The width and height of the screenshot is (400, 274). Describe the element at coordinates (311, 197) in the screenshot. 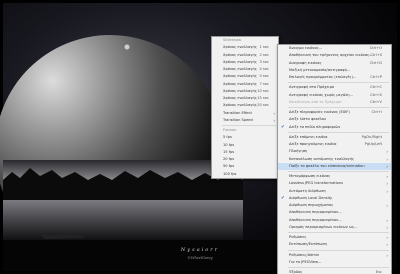

I see `menu-item-label: Διόρθωση Local Density` at that location.